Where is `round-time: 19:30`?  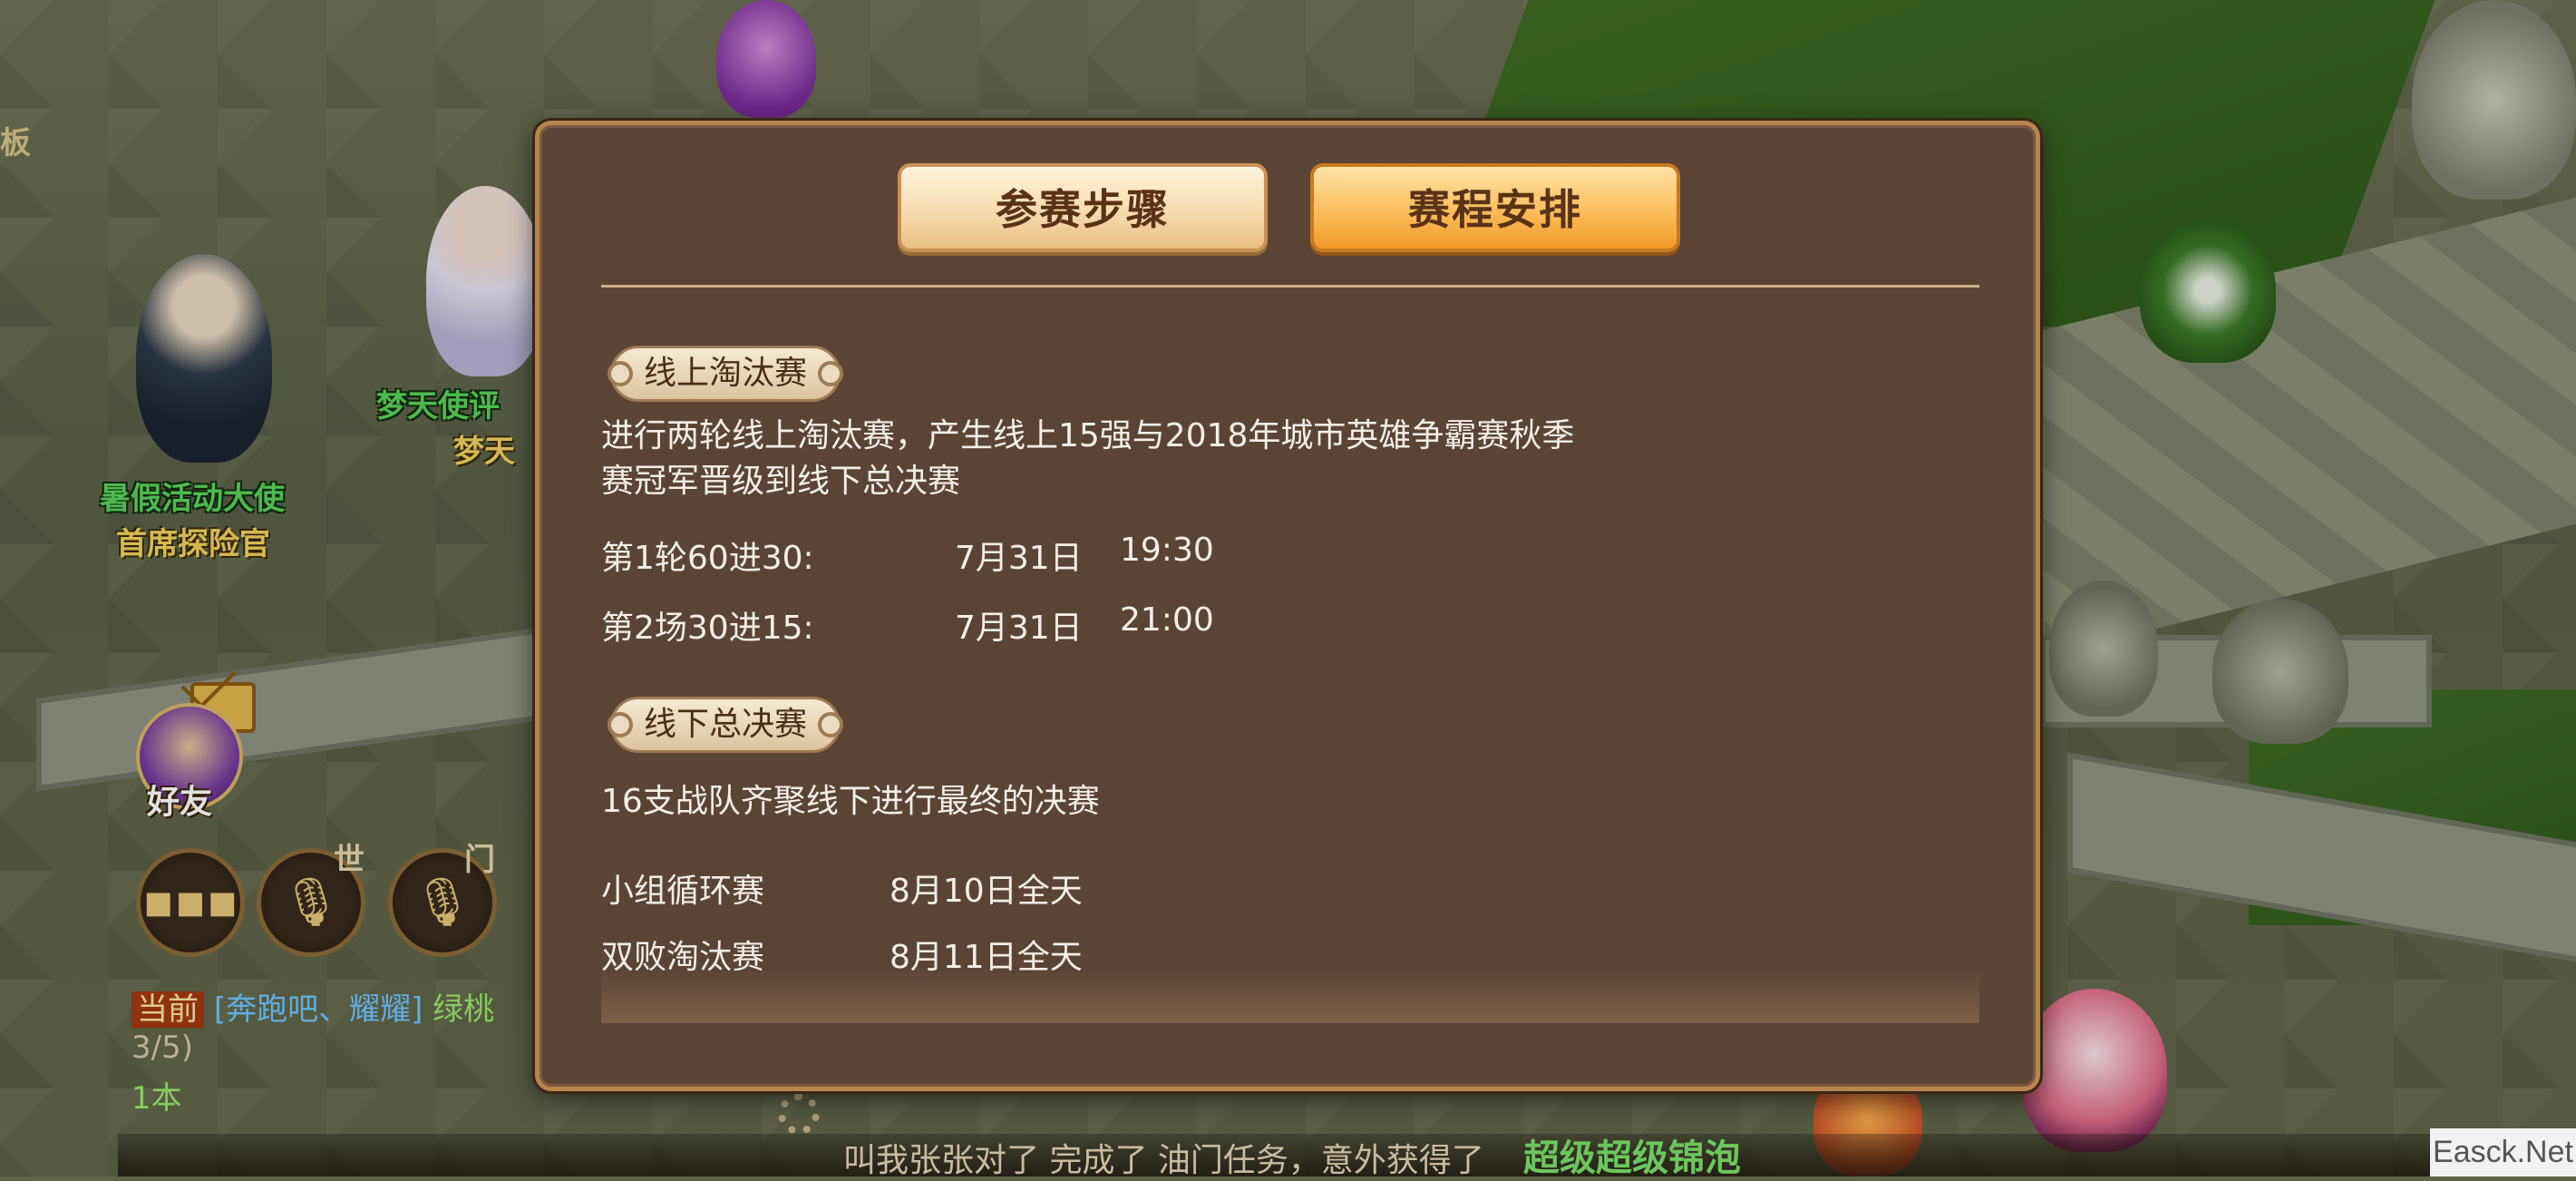 round-time: 19:30 is located at coordinates (1167, 551).